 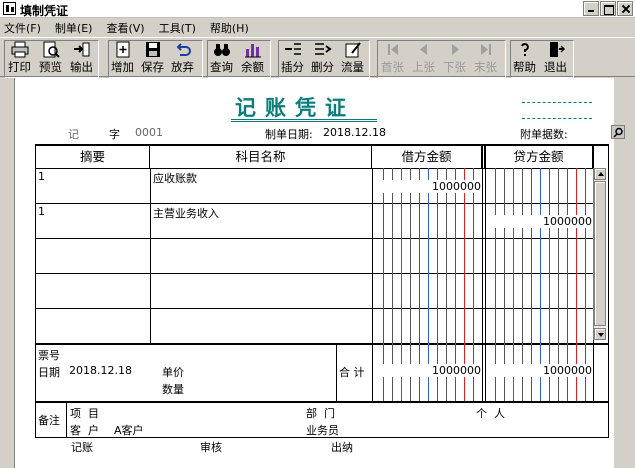 I want to click on notes-label: 备注, so click(x=49, y=420).